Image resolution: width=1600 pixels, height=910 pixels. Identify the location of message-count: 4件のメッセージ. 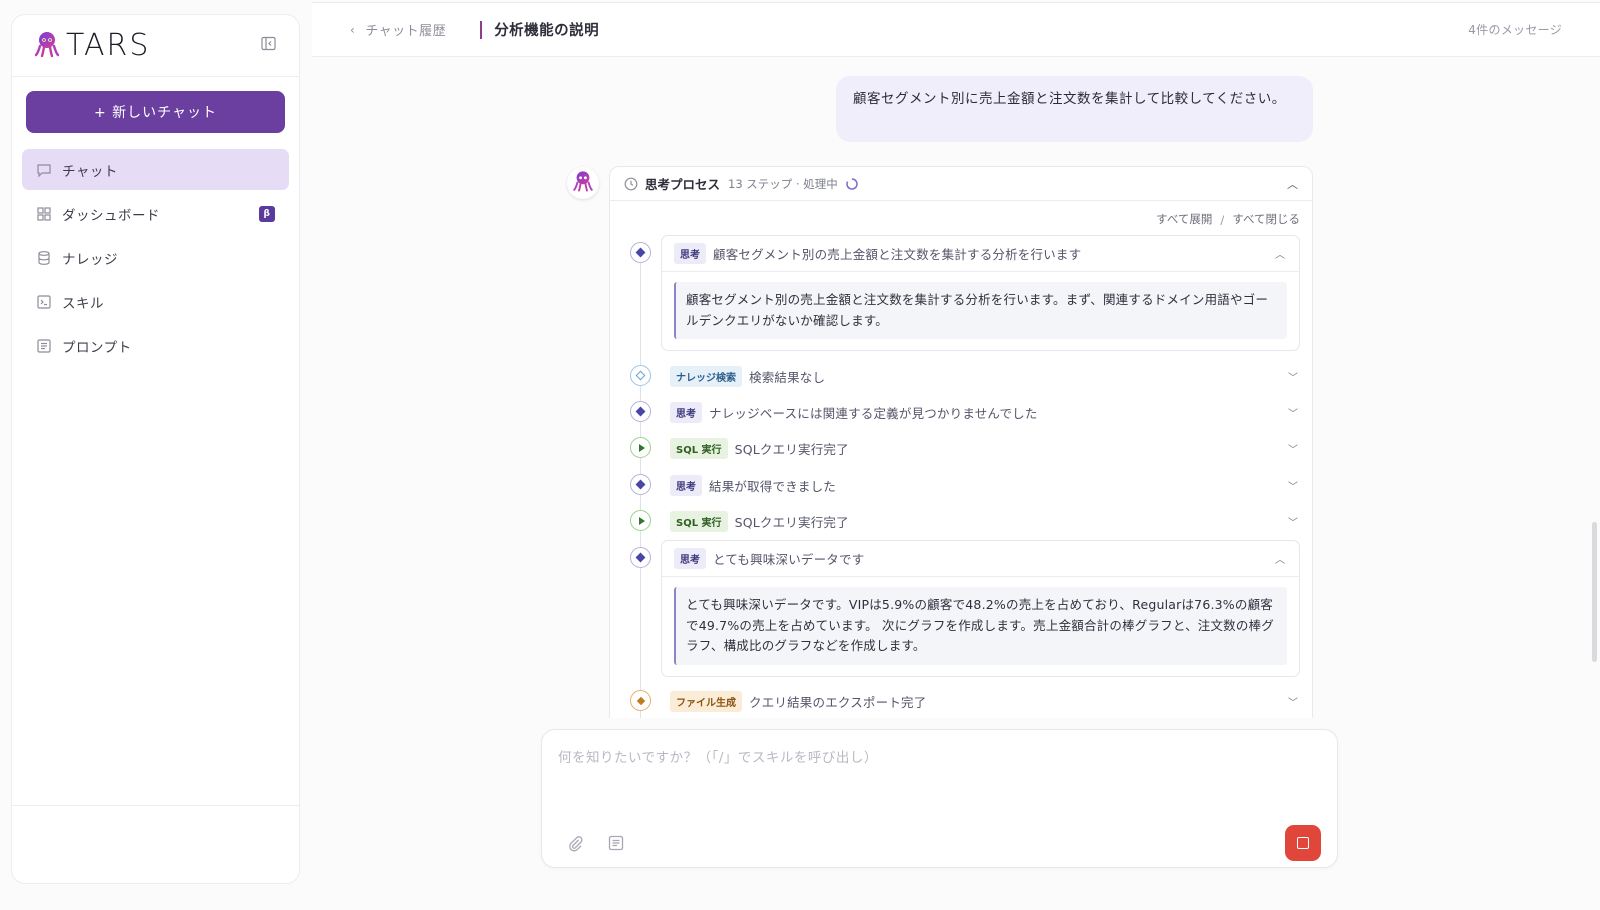
(1515, 30).